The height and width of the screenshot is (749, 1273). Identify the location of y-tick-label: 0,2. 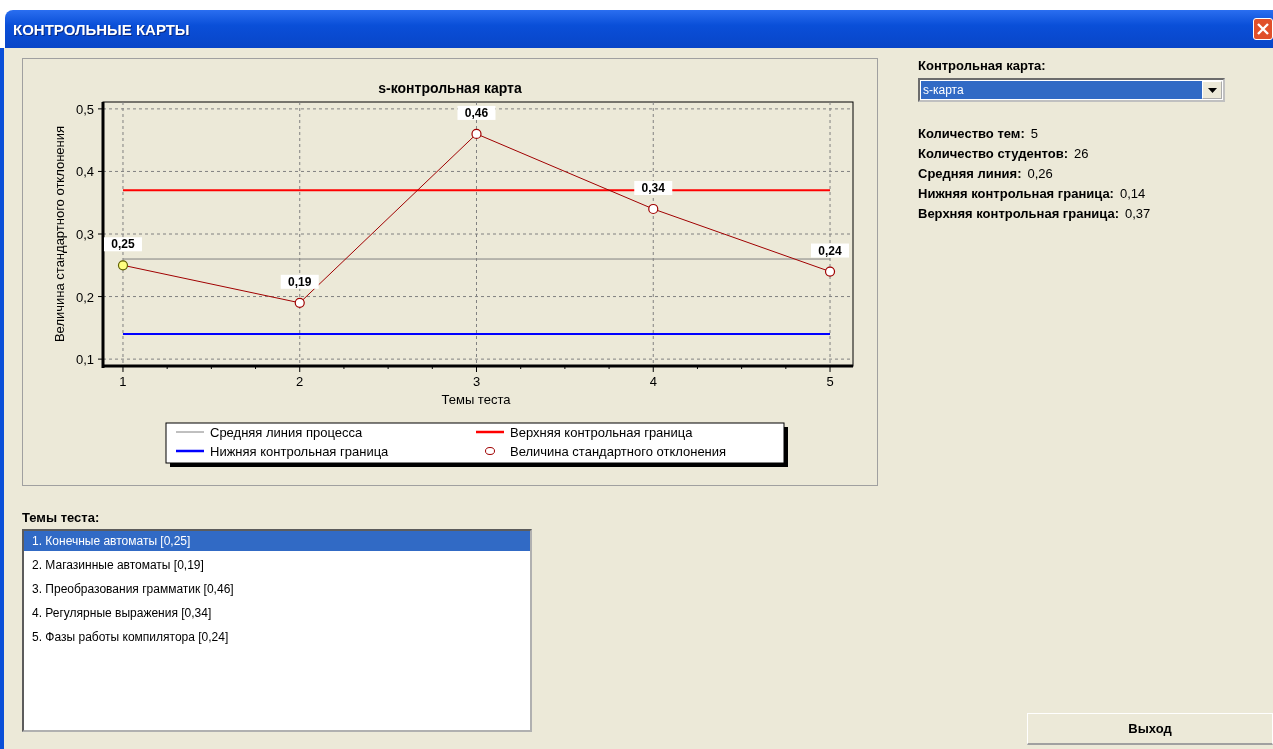
(84, 297).